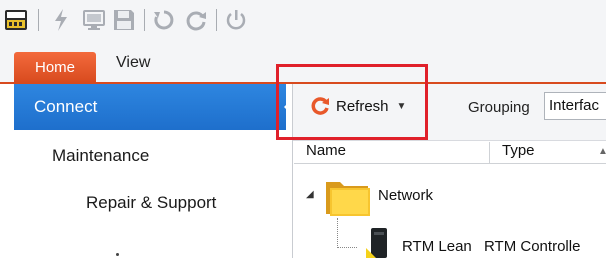 The height and width of the screenshot is (261, 606). Describe the element at coordinates (352, 102) in the screenshot. I see `highlight-box` at that location.